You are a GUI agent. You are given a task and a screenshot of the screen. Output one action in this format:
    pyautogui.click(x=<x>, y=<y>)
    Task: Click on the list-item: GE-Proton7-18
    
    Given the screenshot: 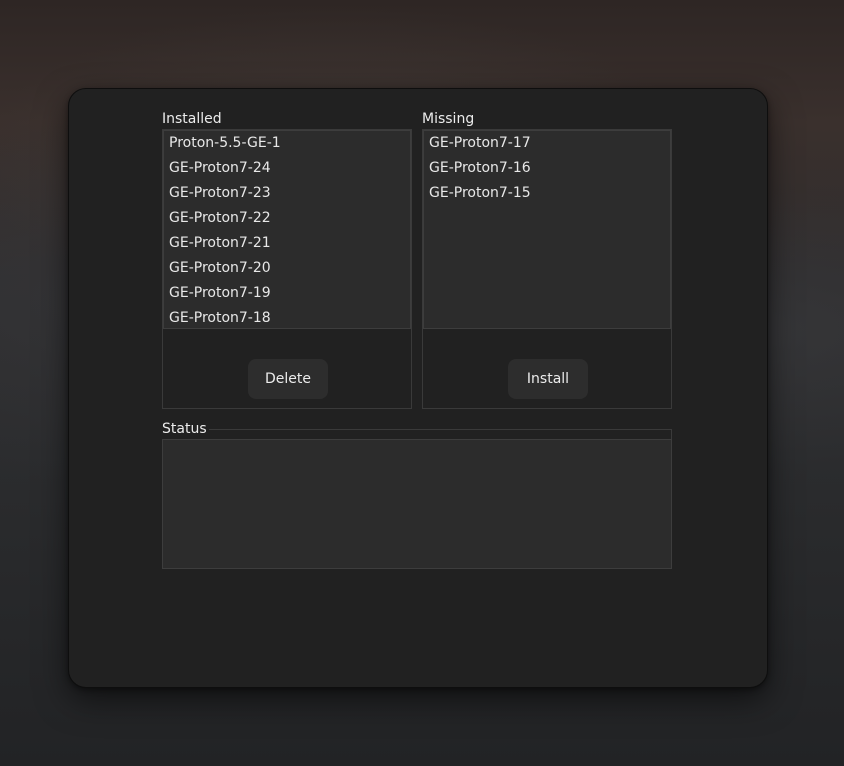 What is the action you would take?
    pyautogui.click(x=287, y=317)
    